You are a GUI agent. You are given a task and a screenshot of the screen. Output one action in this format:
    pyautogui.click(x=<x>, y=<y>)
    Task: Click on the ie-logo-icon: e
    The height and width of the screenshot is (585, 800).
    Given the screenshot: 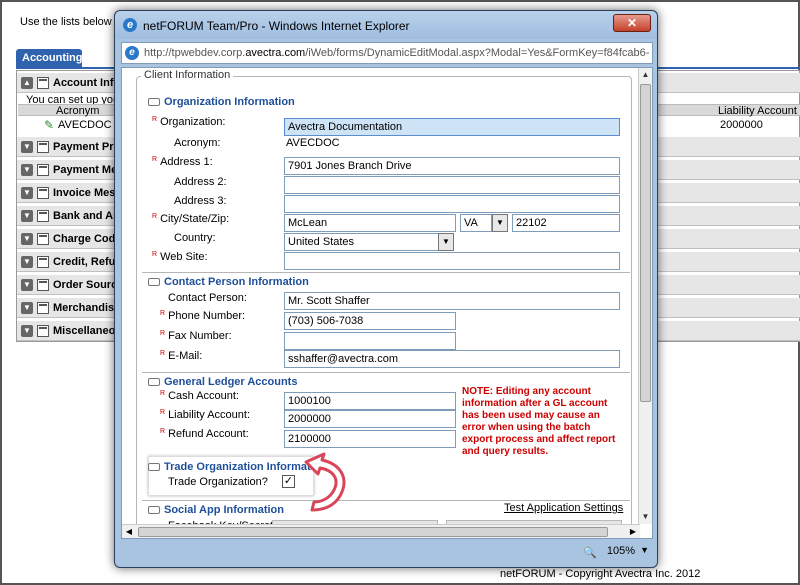 What is the action you would take?
    pyautogui.click(x=130, y=25)
    